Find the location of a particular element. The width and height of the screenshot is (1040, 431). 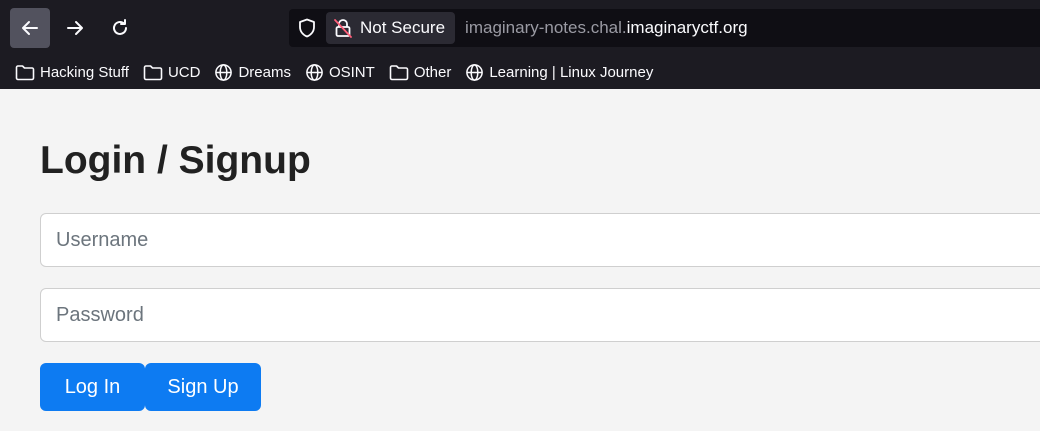

bookmark-label: OSINT is located at coordinates (351, 72).